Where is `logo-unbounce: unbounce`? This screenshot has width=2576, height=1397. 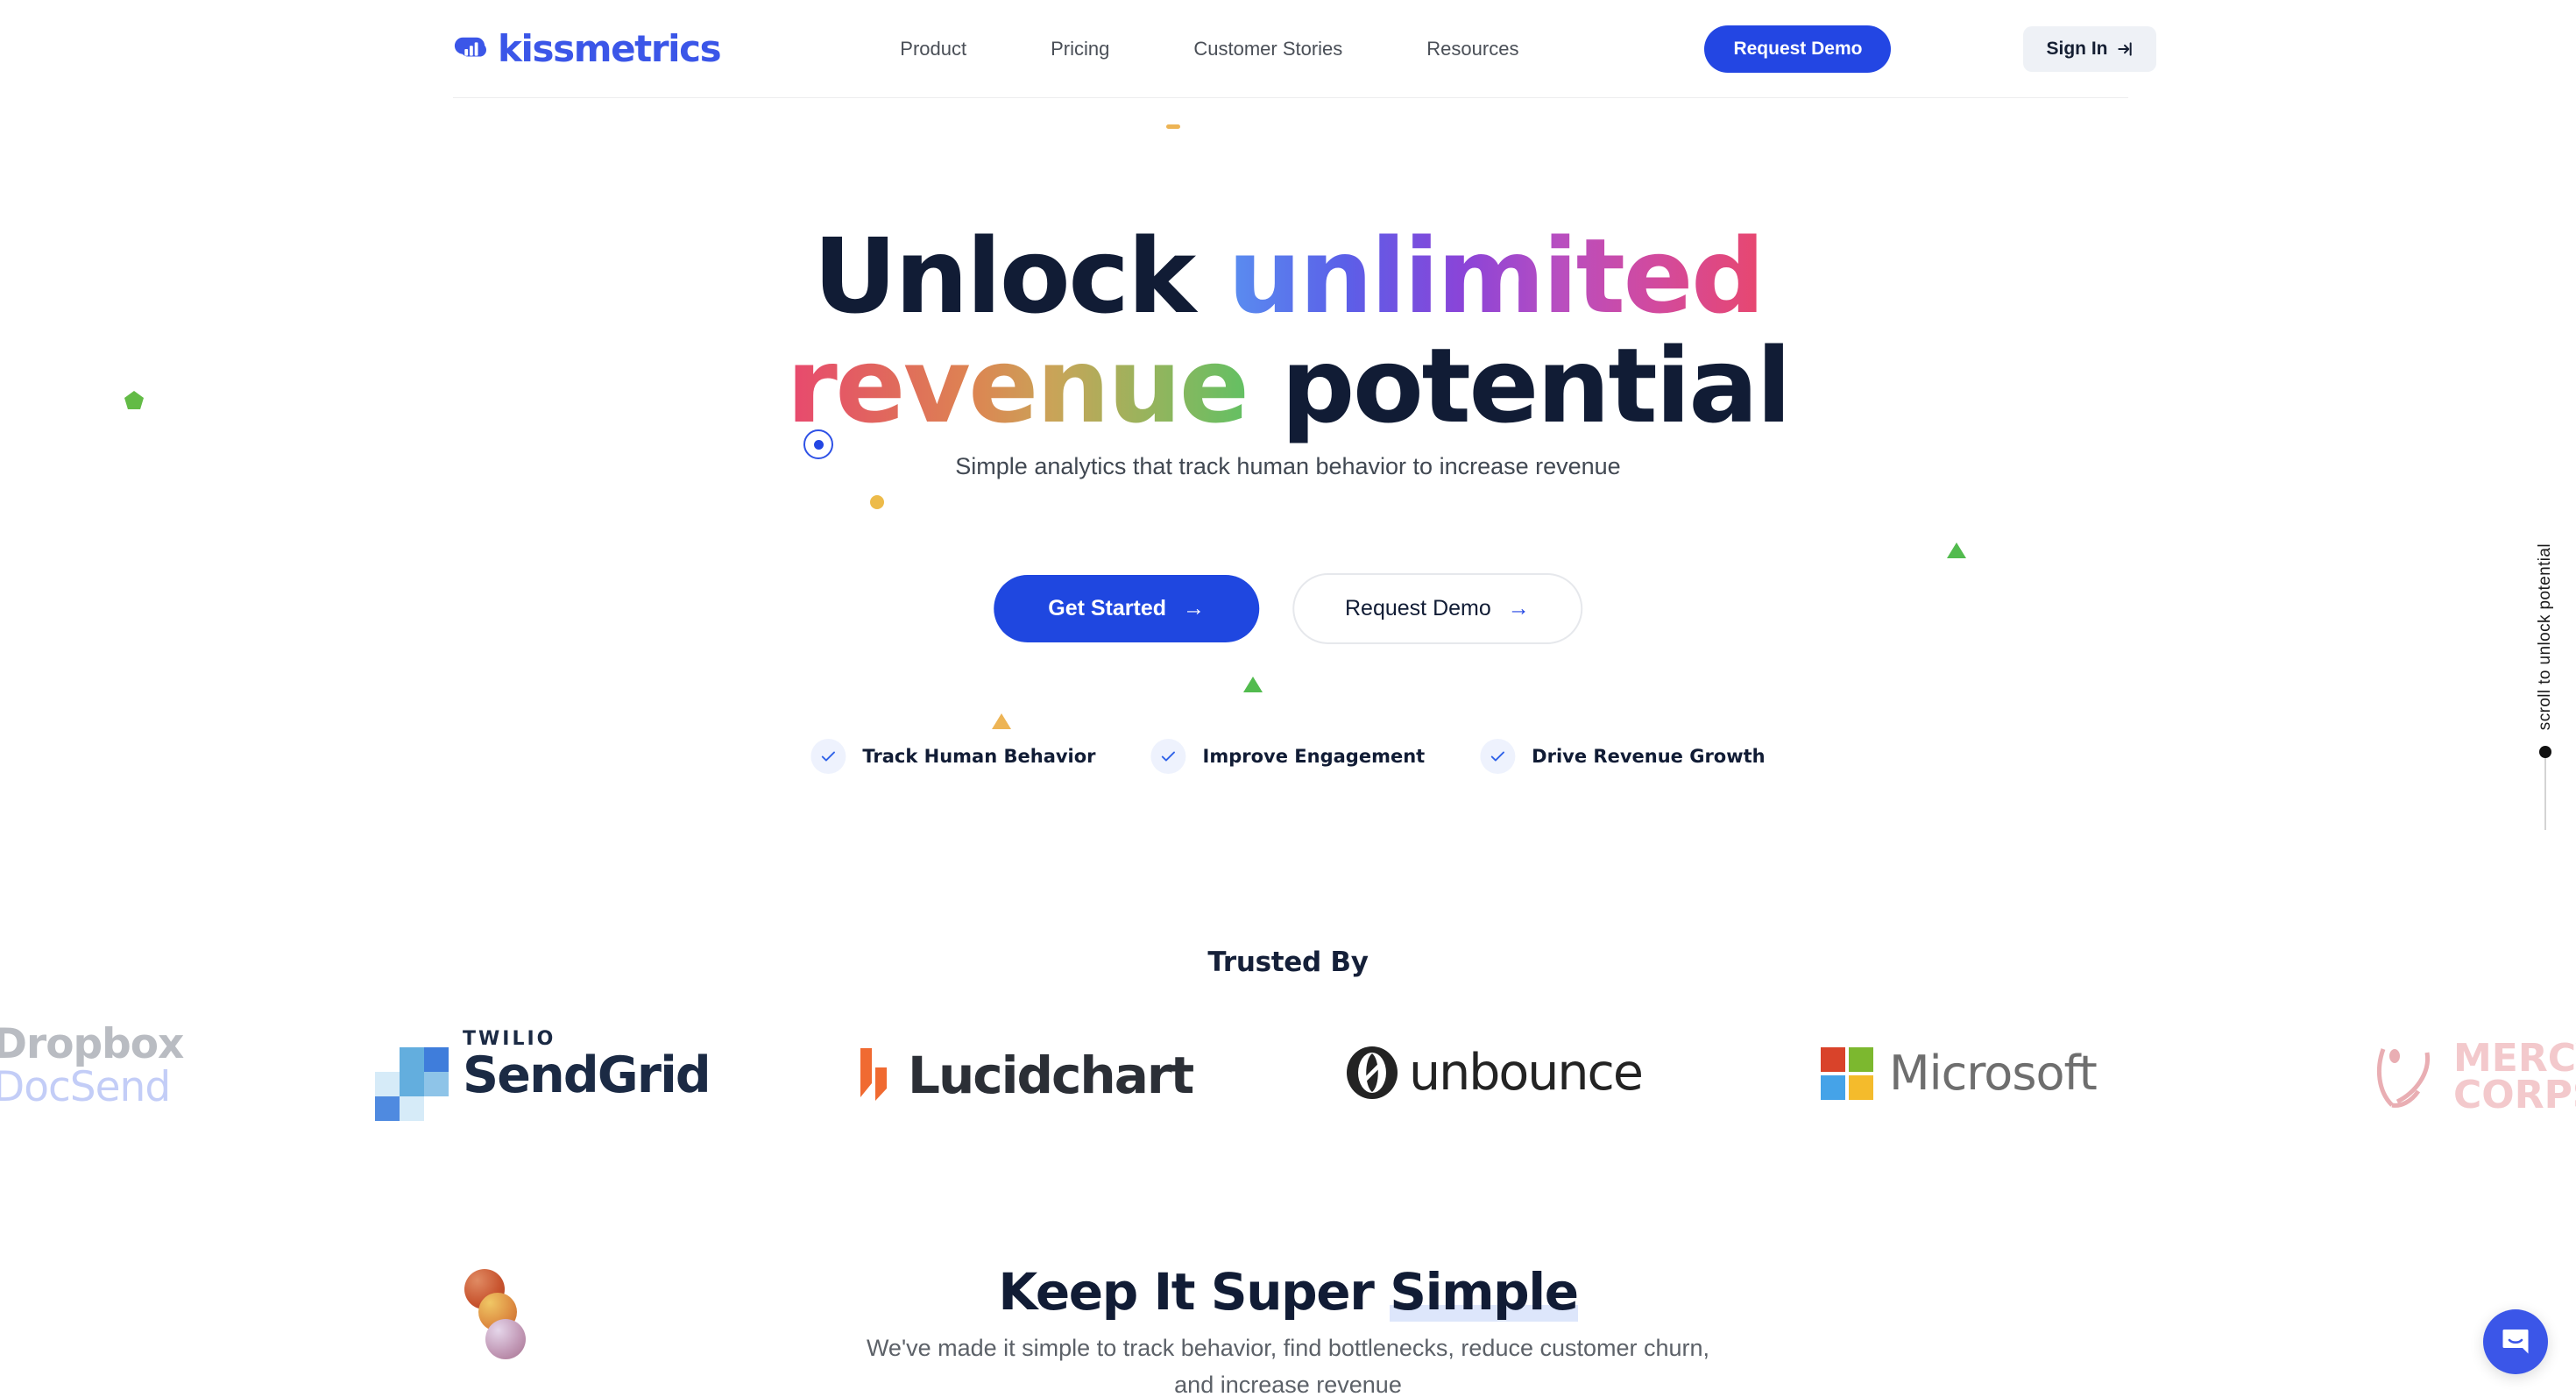 logo-unbounce: unbounce is located at coordinates (1494, 1073).